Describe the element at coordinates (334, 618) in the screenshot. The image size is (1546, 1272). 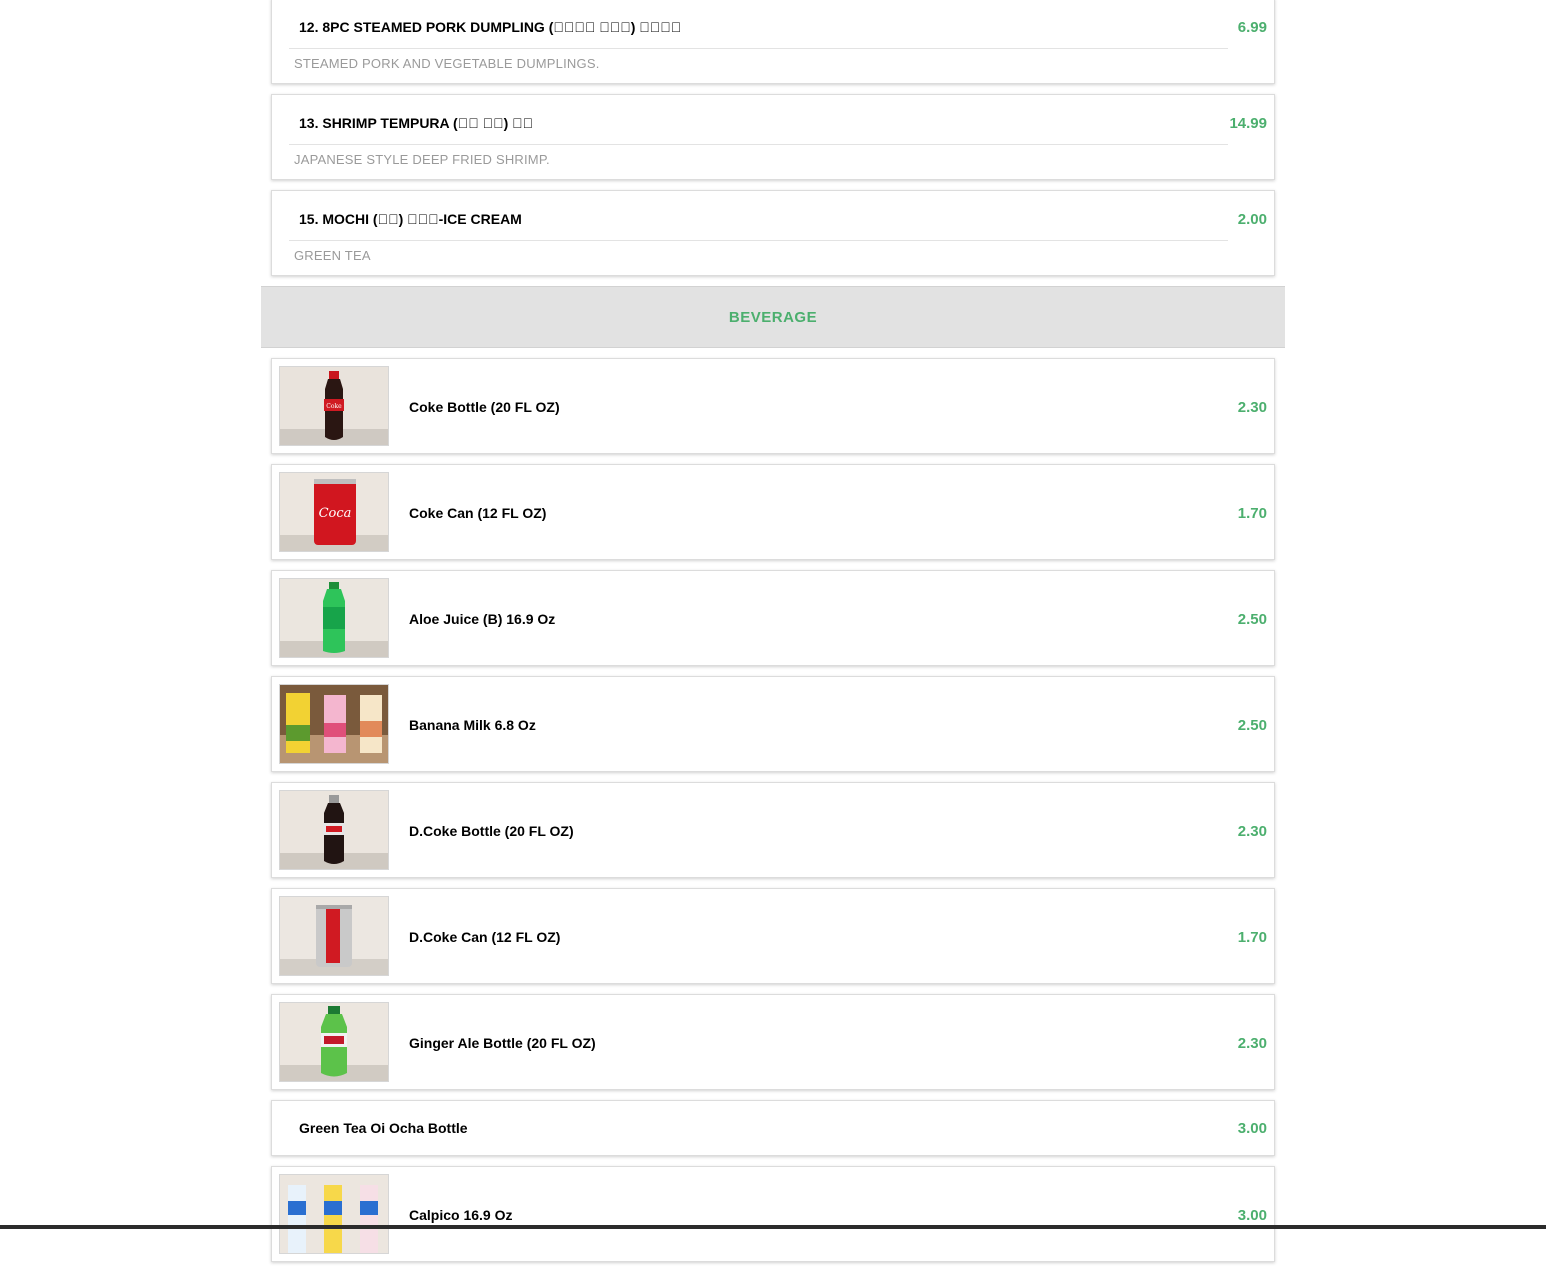
I see `aloe-juice-photo` at that location.